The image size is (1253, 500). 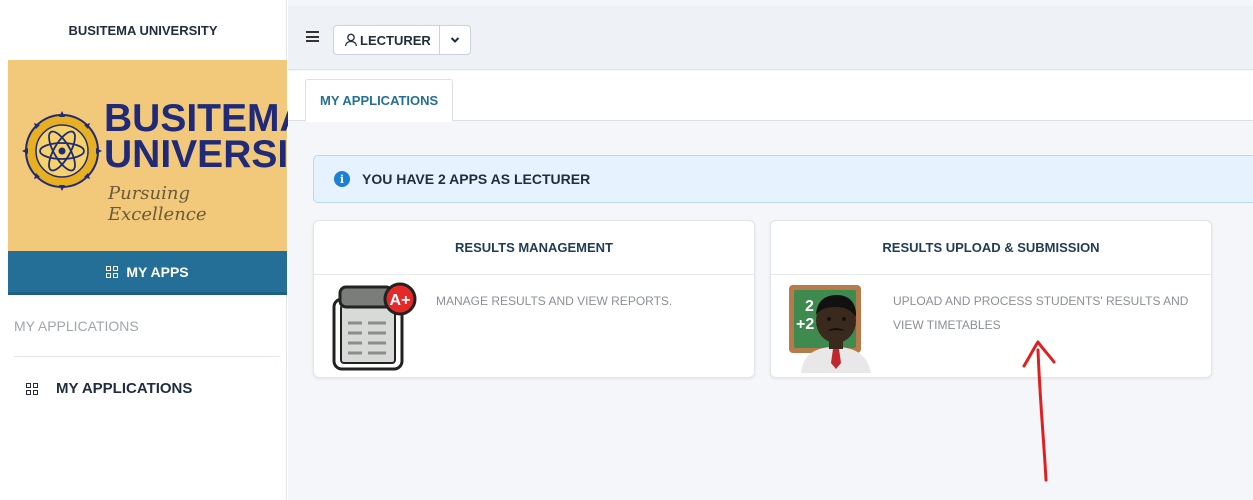 I want to click on hamburger-menu-icon, so click(x=312, y=36).